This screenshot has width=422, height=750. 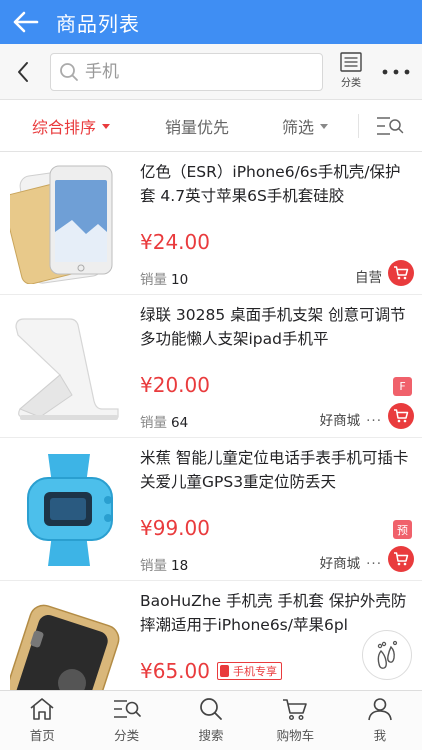 I want to click on product-price: ¥24.00, so click(x=175, y=242).